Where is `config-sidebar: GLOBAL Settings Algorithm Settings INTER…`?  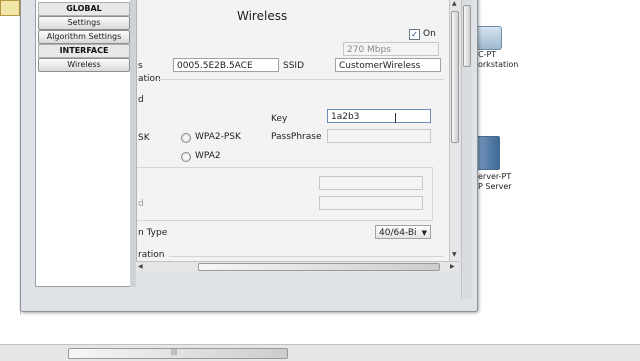
config-sidebar: GLOBAL Settings Algorithm Settings INTER… is located at coordinates (84, 143).